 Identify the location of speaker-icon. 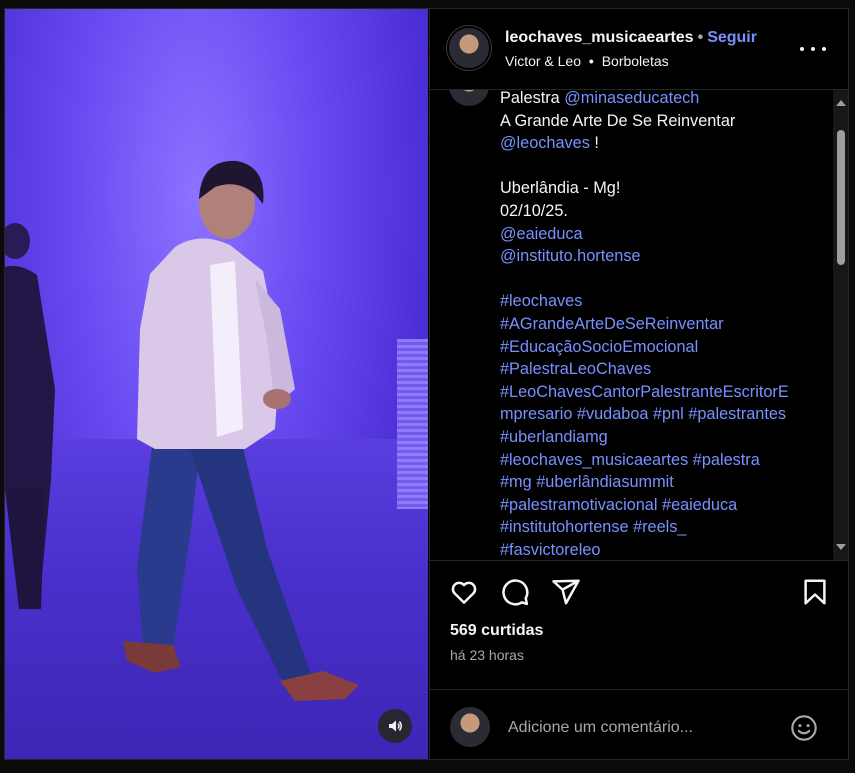
(395, 726).